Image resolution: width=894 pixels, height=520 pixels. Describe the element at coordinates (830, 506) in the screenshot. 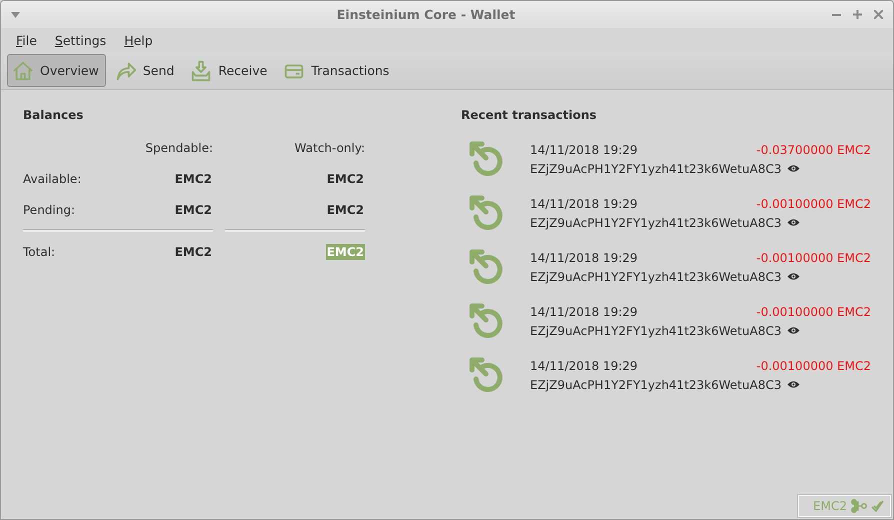

I see `unit-label: EMC2` at that location.